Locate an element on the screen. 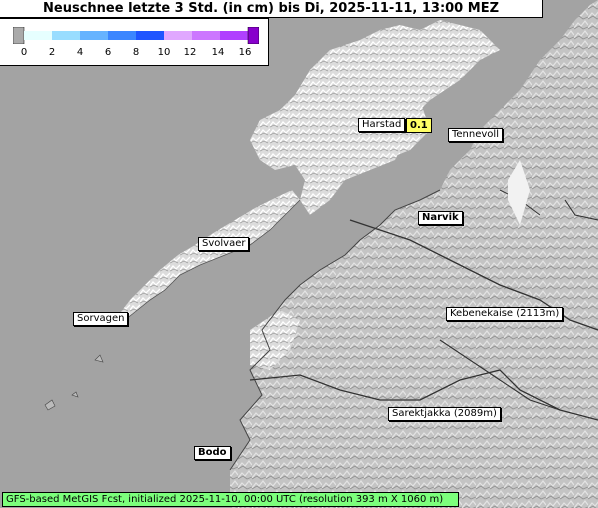 This screenshot has width=598, height=508. legend-tick: 0 is located at coordinates (24, 52).